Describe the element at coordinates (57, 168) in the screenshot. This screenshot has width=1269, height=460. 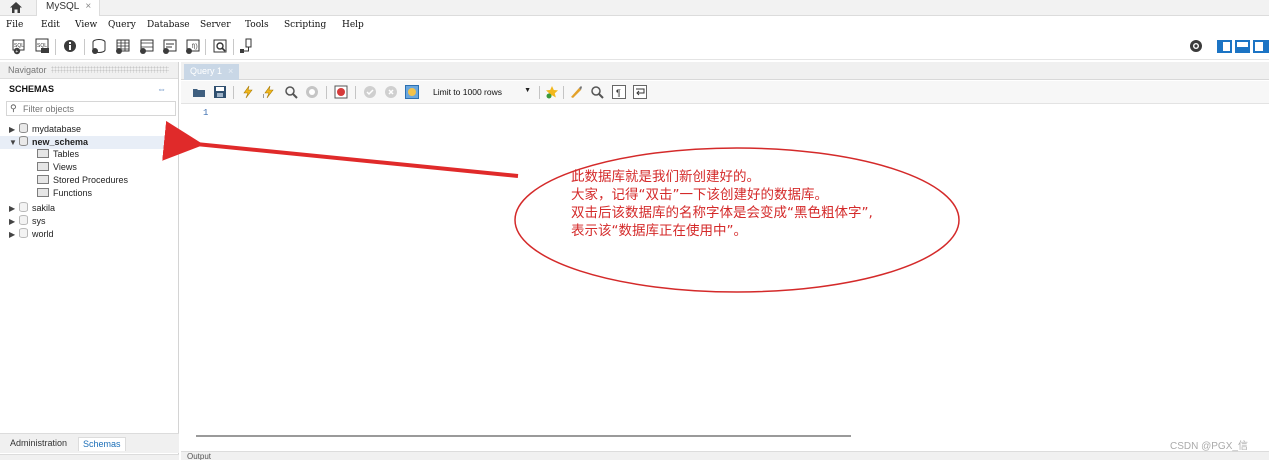
I see `tree-item-views: Views` at that location.